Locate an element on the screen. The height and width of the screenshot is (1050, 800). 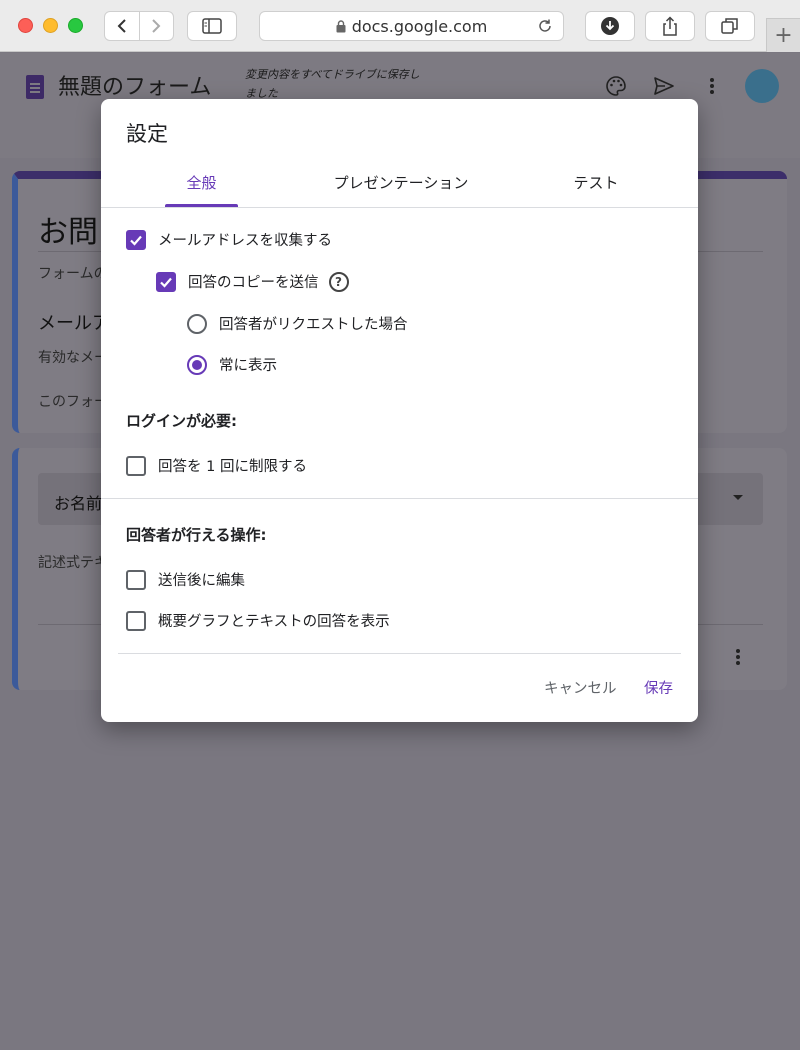
address-bar: docs.google.com is located at coordinates (411, 26).